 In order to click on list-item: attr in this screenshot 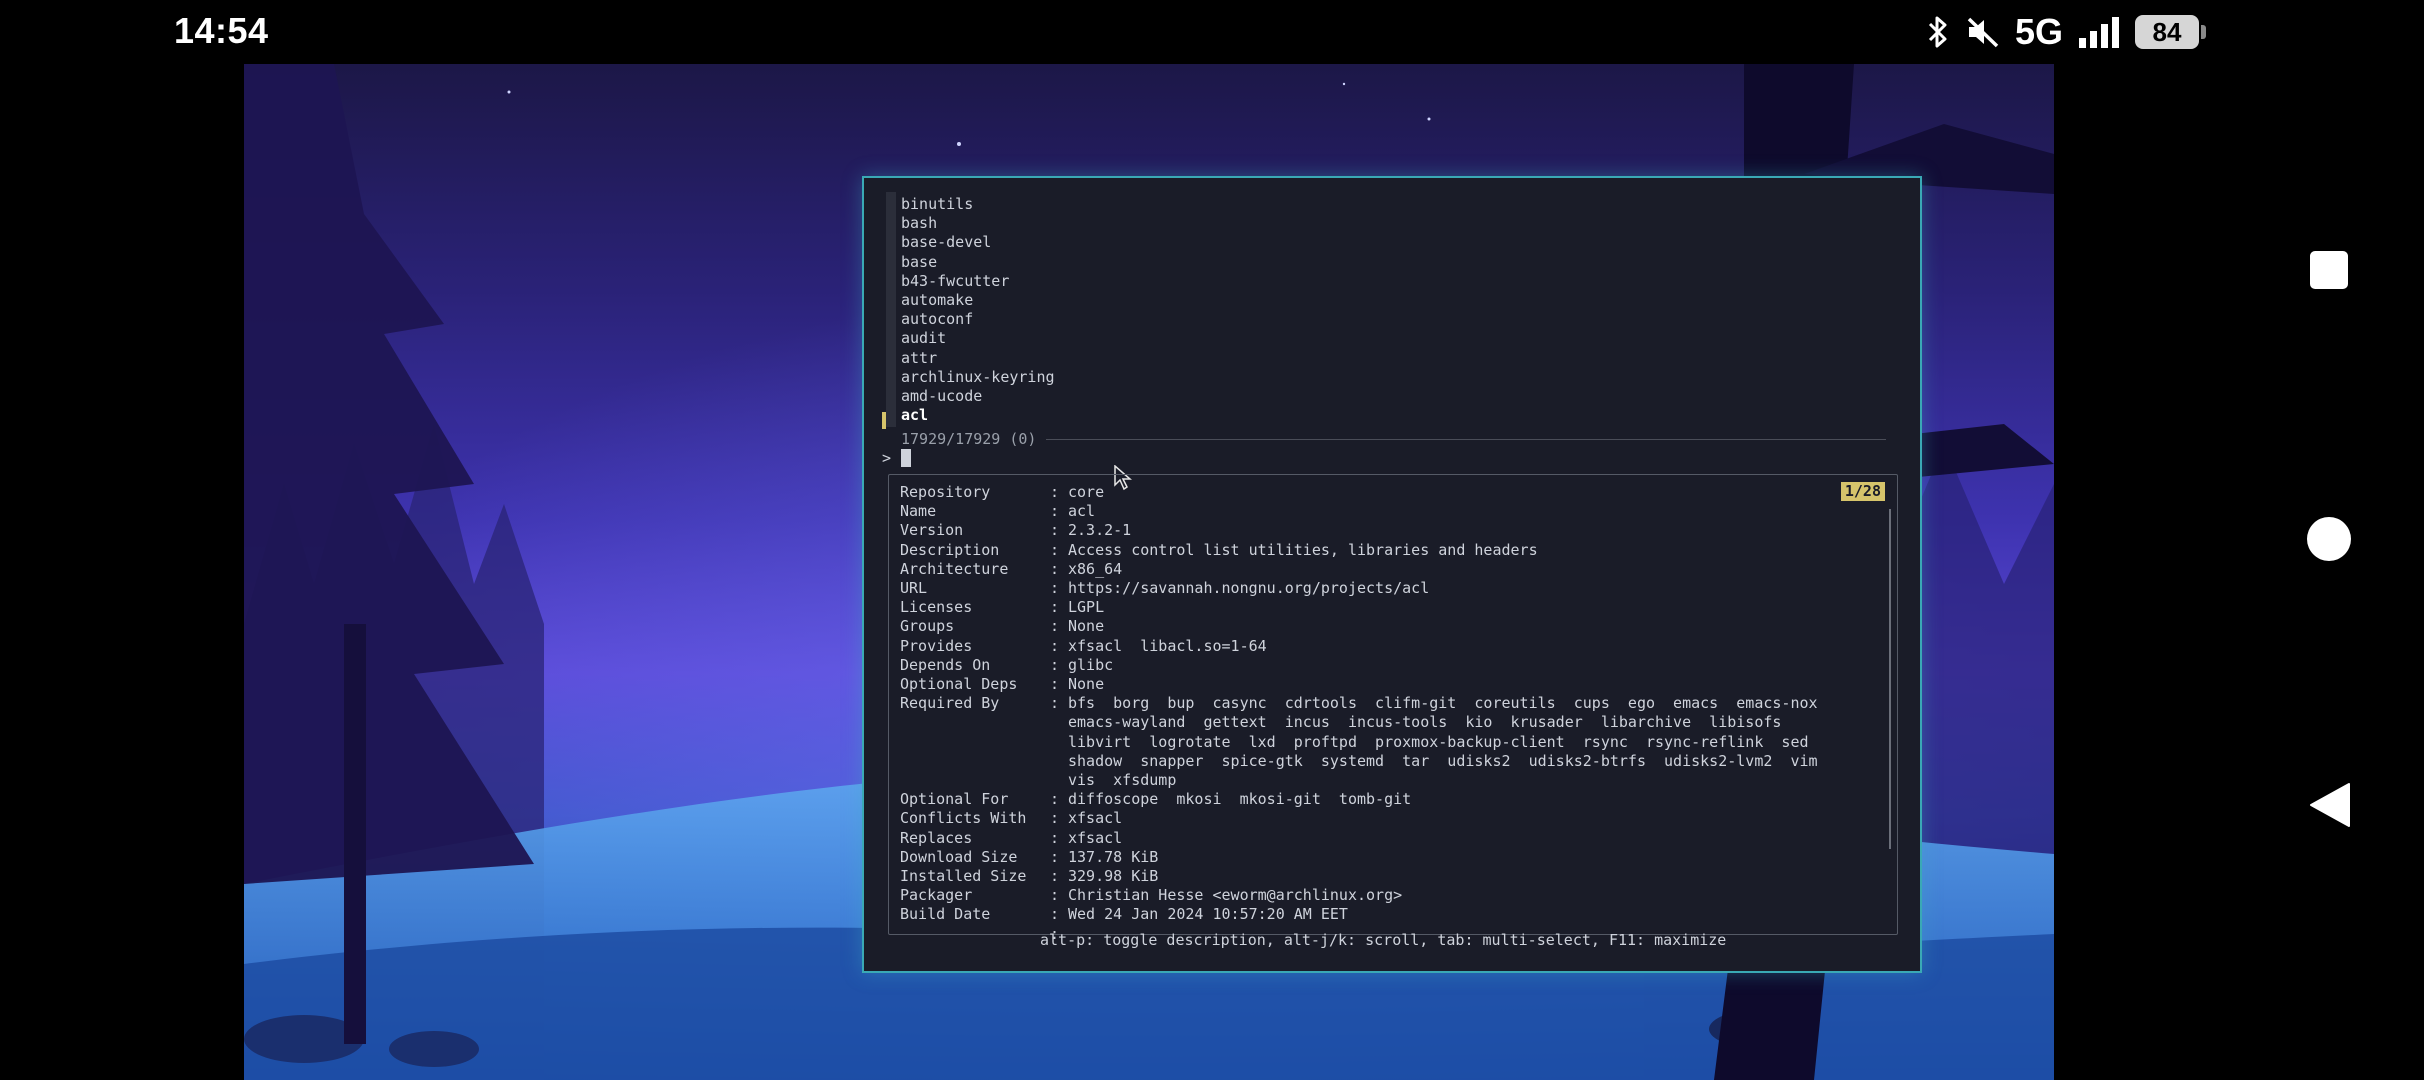, I will do `click(978, 358)`.